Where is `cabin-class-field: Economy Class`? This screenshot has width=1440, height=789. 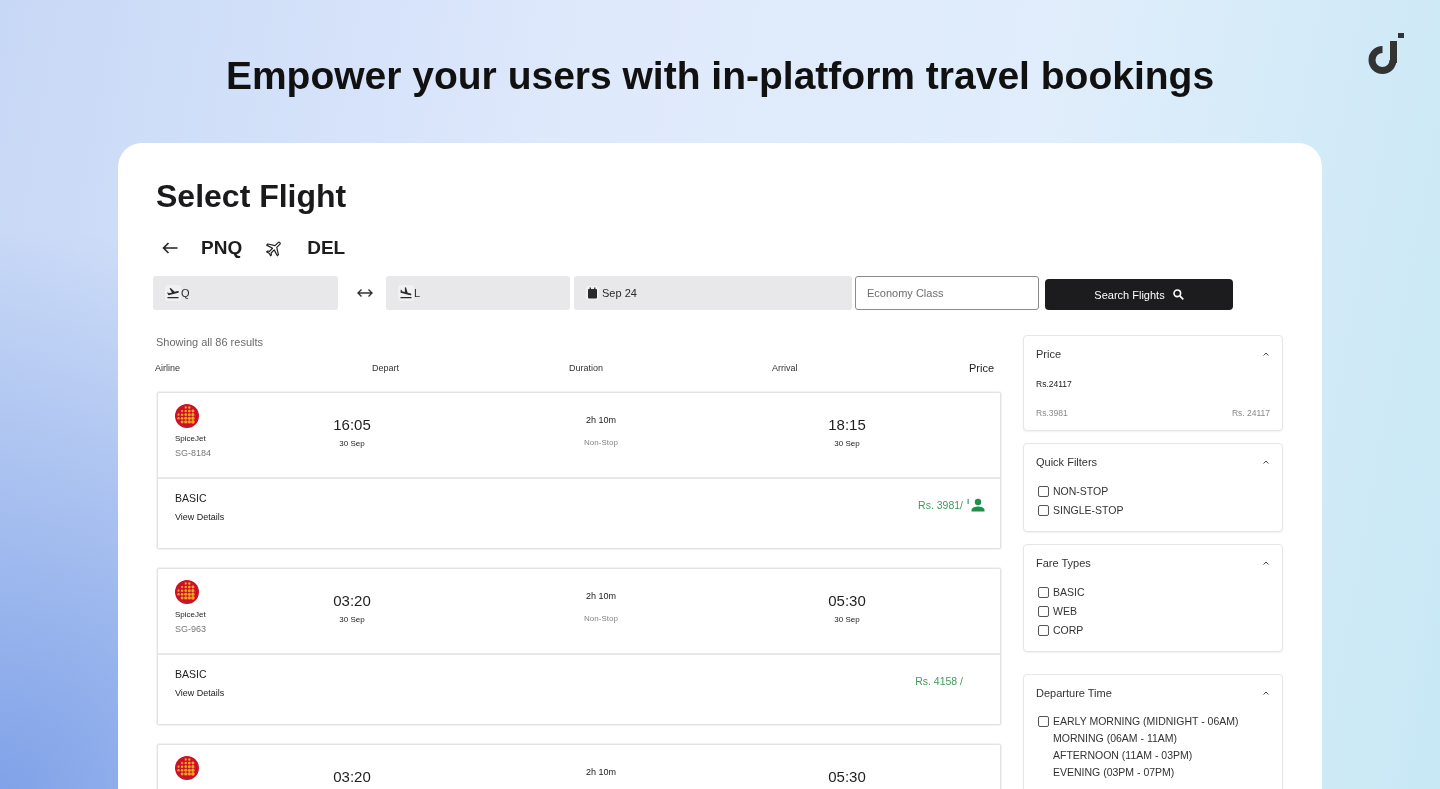 cabin-class-field: Economy Class is located at coordinates (947, 293).